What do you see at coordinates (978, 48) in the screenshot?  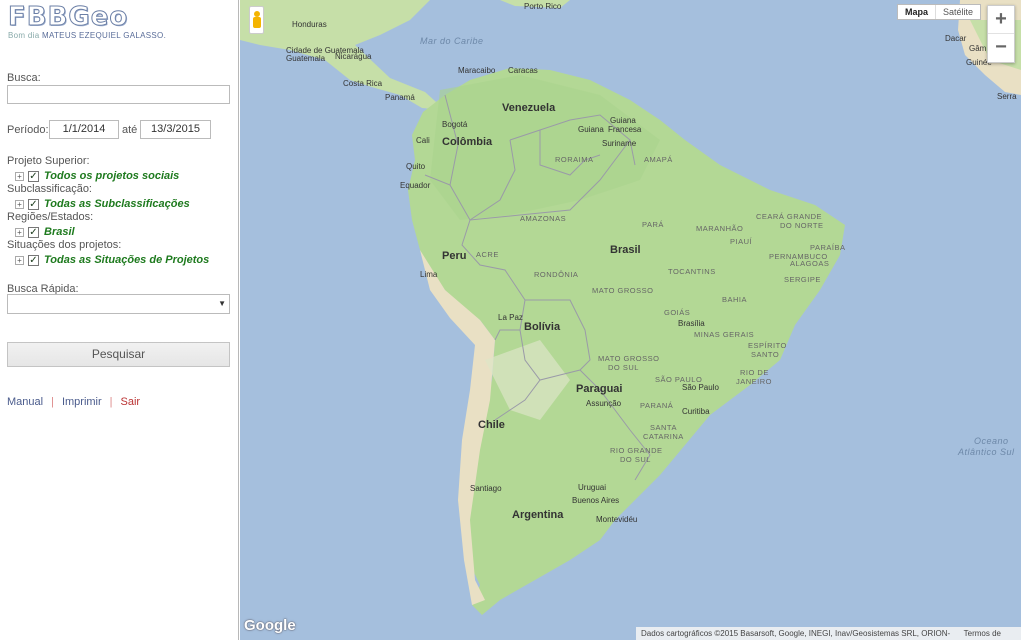 I see `map-label-gambia: Gâm` at bounding box center [978, 48].